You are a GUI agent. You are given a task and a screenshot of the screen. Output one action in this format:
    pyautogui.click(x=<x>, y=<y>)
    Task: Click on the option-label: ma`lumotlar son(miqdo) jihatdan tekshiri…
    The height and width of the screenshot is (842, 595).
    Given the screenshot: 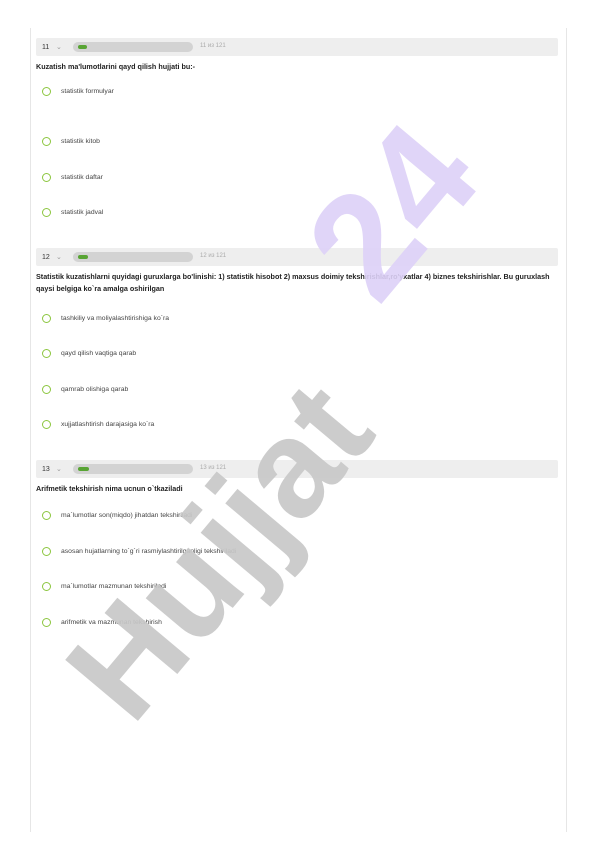 What is the action you would take?
    pyautogui.click(x=127, y=515)
    